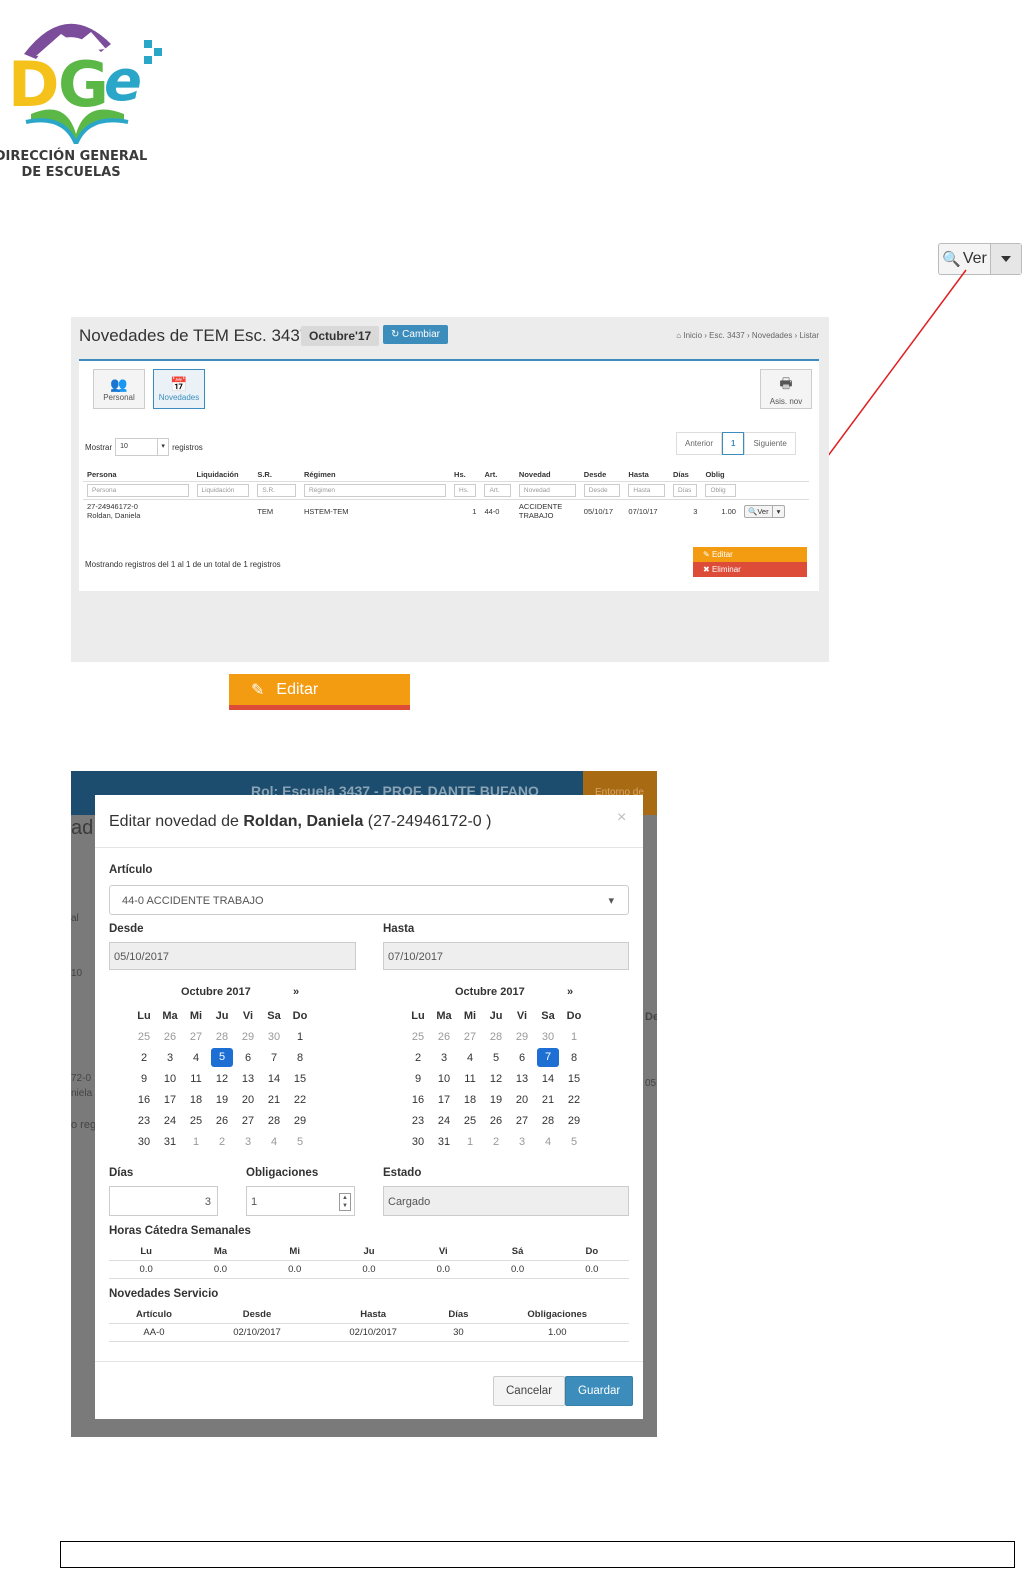 The height and width of the screenshot is (1579, 1031). What do you see at coordinates (193, 901) in the screenshot?
I see `articulo-value: 44-0 ACCIDENTE TRABAJO` at bounding box center [193, 901].